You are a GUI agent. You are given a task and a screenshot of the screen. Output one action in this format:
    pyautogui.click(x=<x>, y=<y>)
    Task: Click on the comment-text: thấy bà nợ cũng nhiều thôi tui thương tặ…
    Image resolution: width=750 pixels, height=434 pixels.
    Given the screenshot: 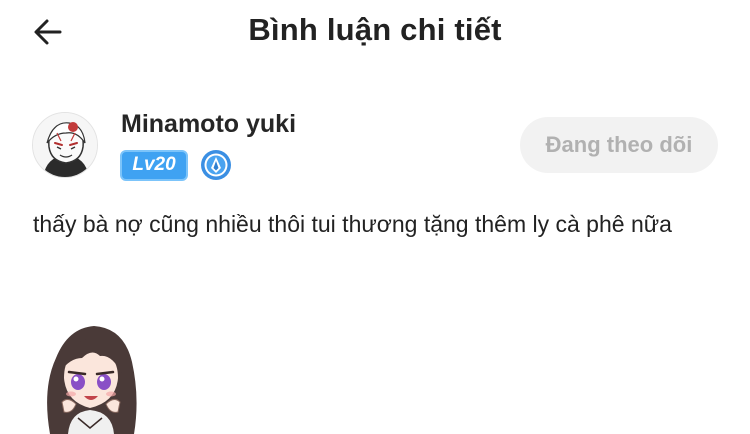 What is the action you would take?
    pyautogui.click(x=352, y=224)
    